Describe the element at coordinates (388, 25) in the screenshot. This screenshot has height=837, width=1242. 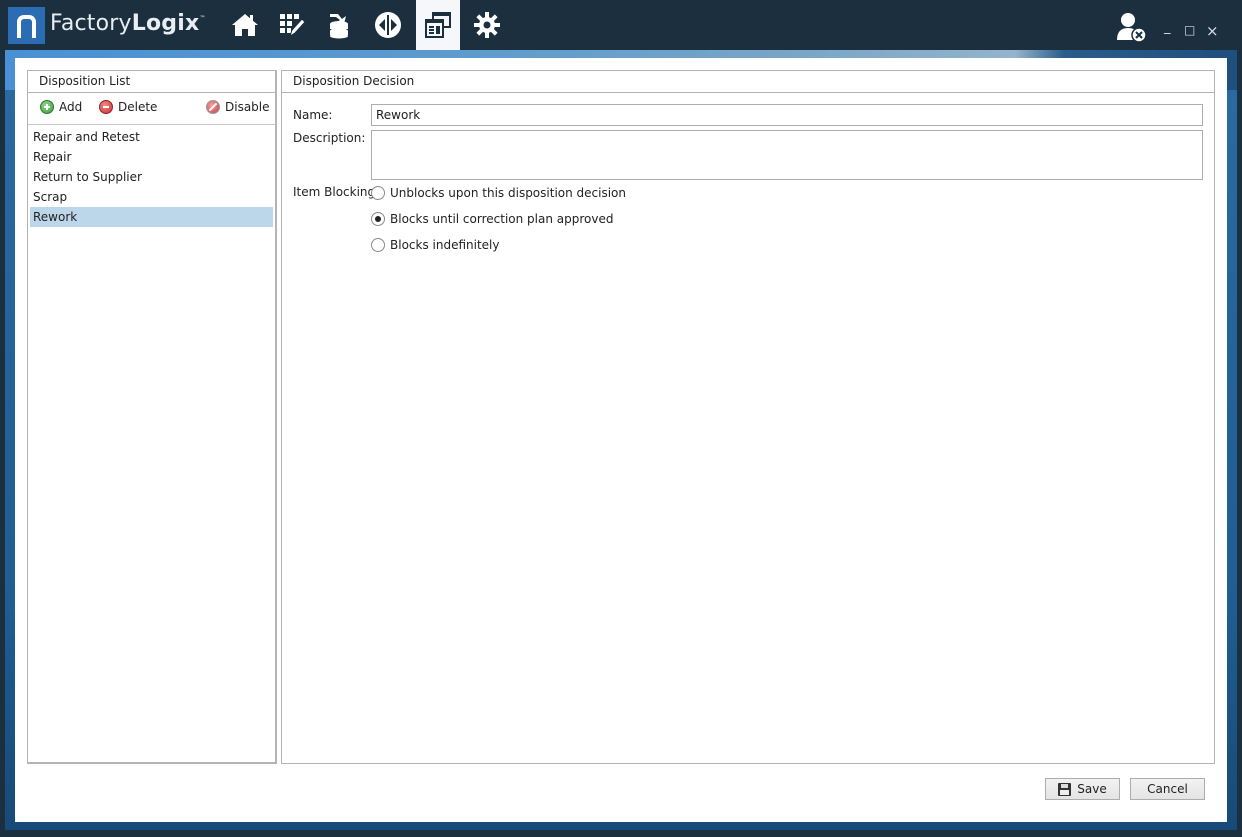
I see `exchange-icon` at that location.